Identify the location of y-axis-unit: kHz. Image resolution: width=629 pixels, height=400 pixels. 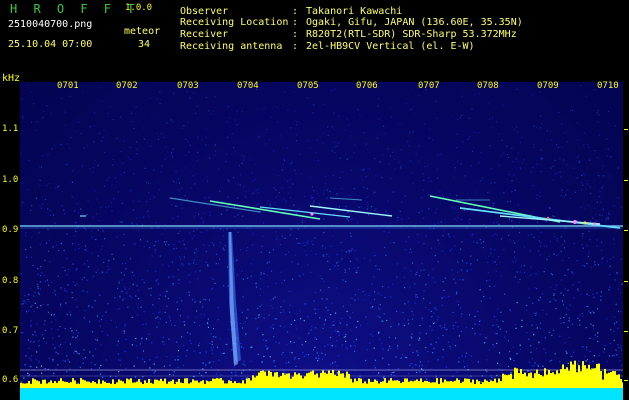
(11, 78).